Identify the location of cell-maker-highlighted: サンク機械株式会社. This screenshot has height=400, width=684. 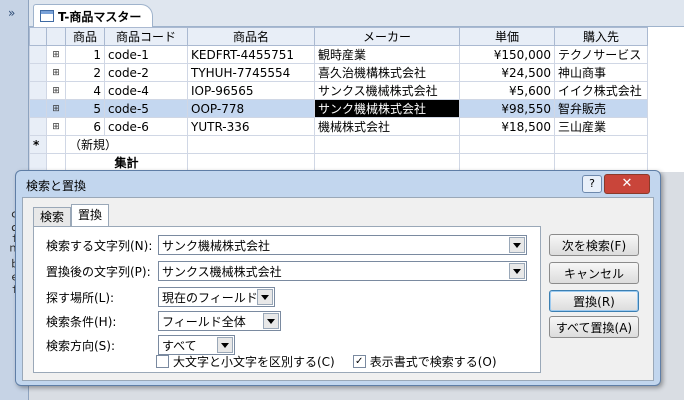
(387, 108).